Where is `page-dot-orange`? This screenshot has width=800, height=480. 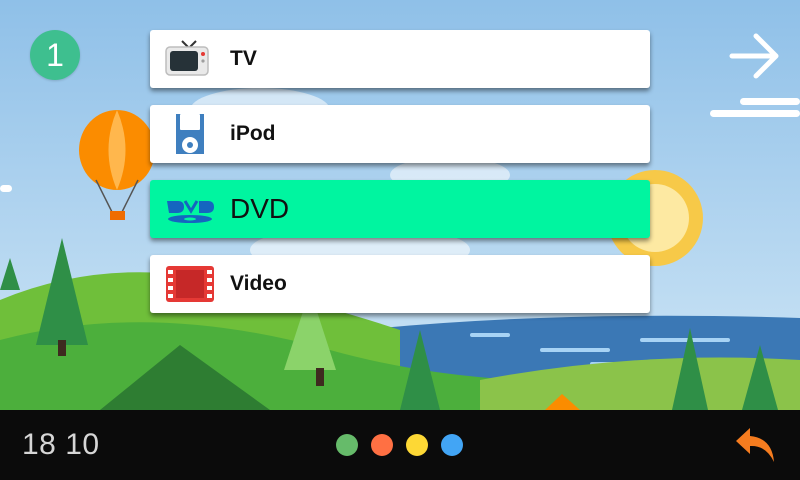
page-dot-orange is located at coordinates (382, 445).